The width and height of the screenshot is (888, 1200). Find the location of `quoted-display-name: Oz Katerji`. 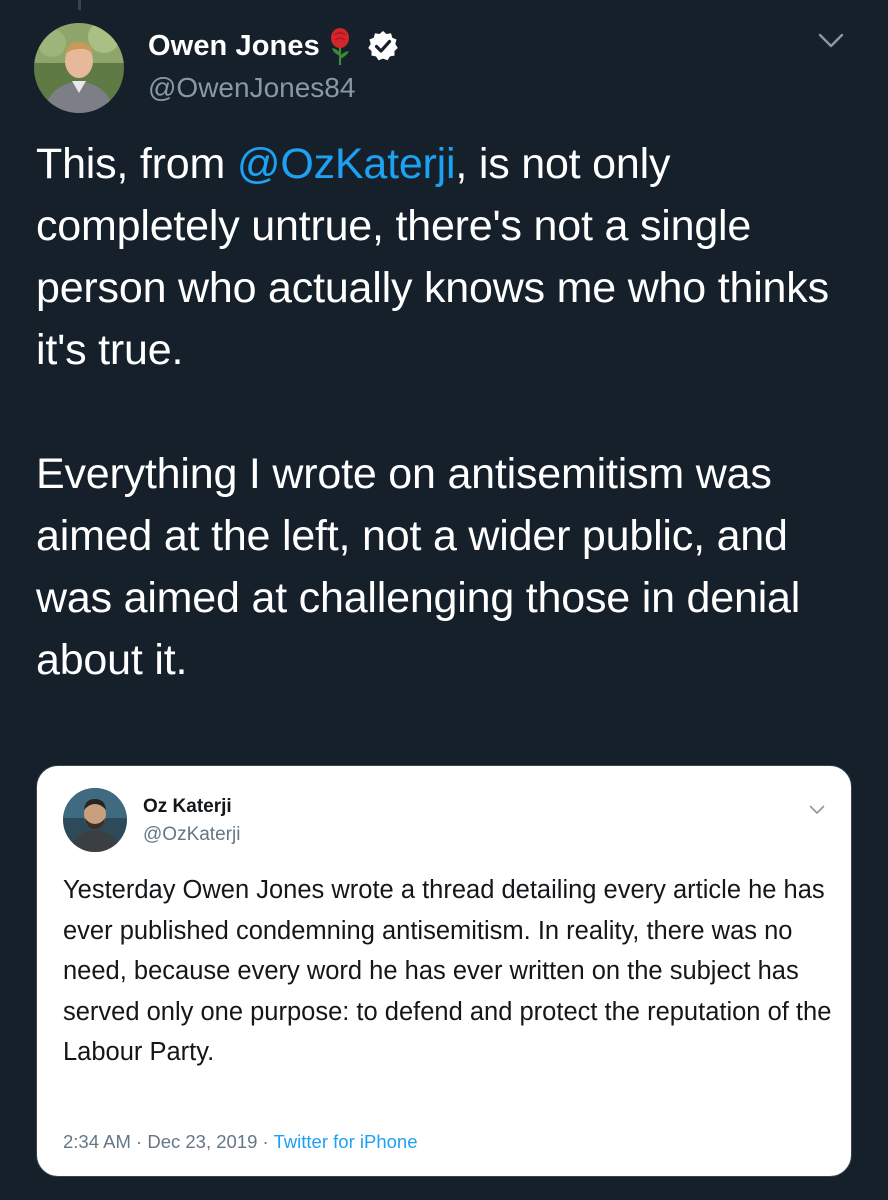

quoted-display-name: Oz Katerji is located at coordinates (187, 806).